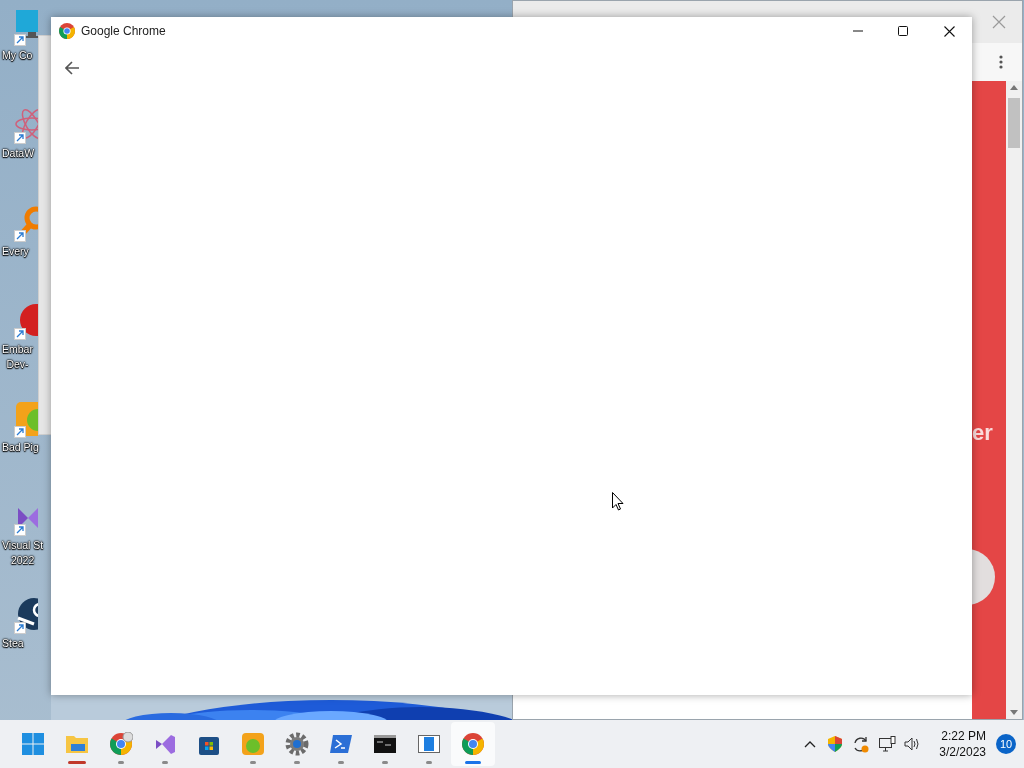 Image resolution: width=1024 pixels, height=768 pixels. Describe the element at coordinates (13, 643) in the screenshot. I see `icon-label: Stea` at that location.